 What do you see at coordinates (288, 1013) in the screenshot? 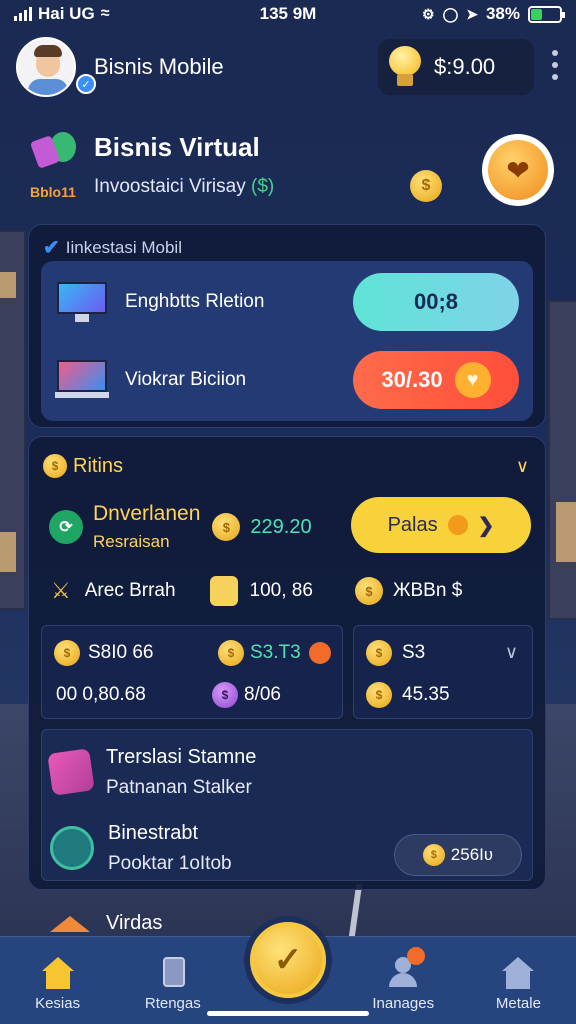
I see `home-indicator` at bounding box center [288, 1013].